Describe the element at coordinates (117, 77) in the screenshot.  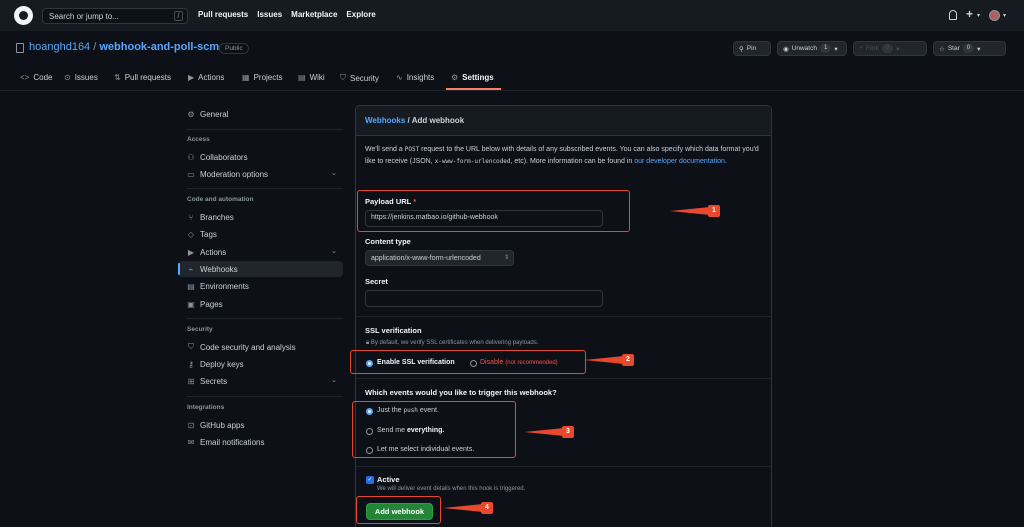
I see `pull-request-icon: ⇅` at that location.